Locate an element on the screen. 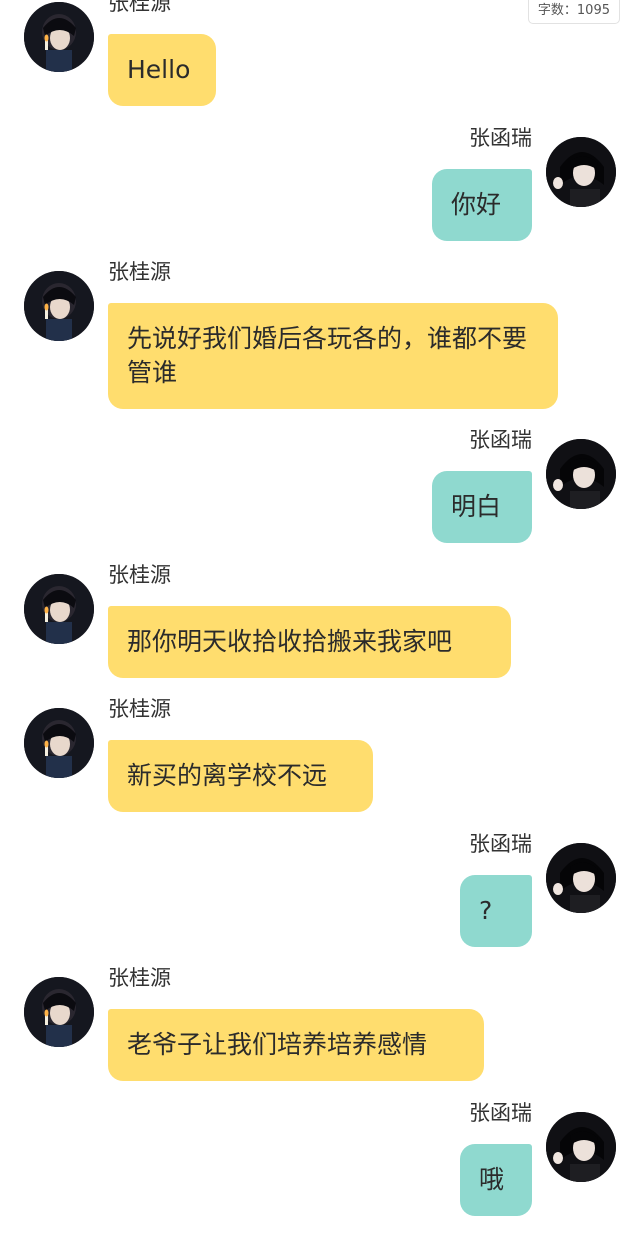 The height and width of the screenshot is (1257, 640). message-bubble: 哦 is located at coordinates (496, 1180).